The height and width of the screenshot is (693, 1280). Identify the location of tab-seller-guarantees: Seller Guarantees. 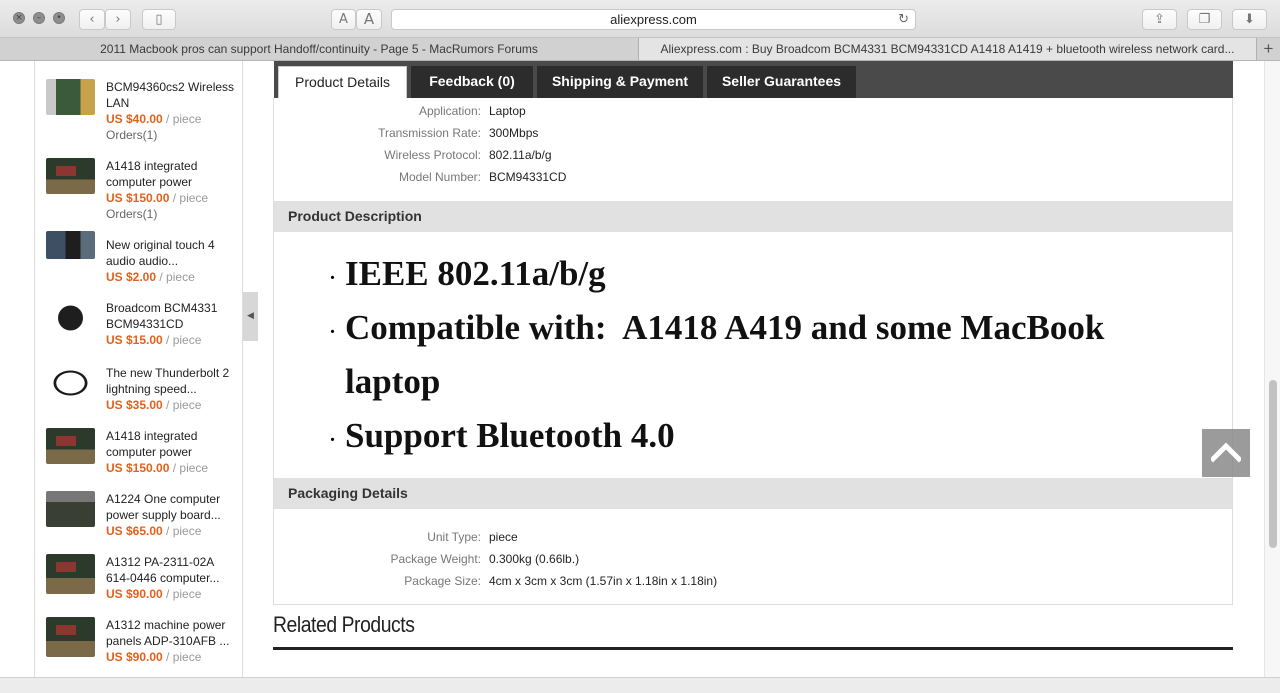
(781, 82).